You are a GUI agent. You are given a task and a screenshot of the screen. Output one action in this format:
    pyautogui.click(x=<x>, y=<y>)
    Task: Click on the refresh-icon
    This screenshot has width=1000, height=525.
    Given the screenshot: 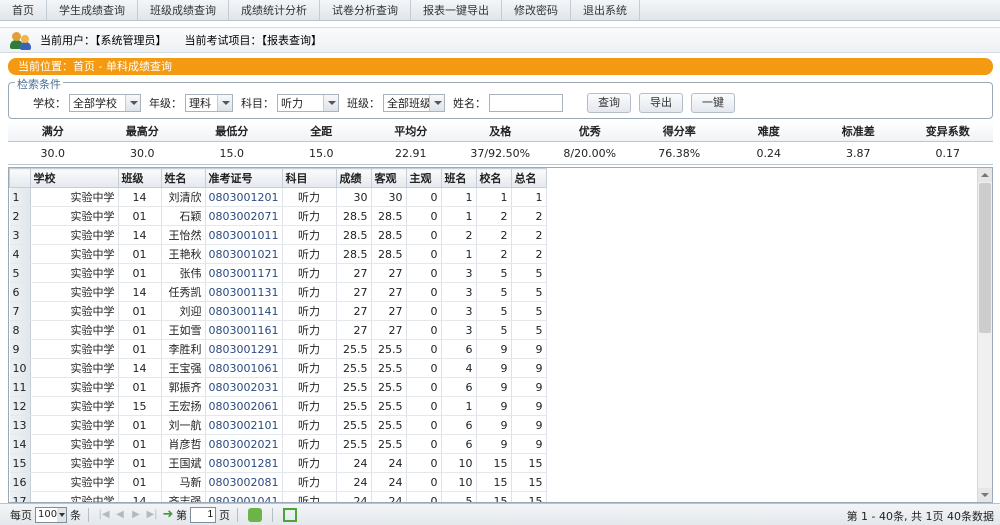 What is the action you would take?
    pyautogui.click(x=255, y=514)
    